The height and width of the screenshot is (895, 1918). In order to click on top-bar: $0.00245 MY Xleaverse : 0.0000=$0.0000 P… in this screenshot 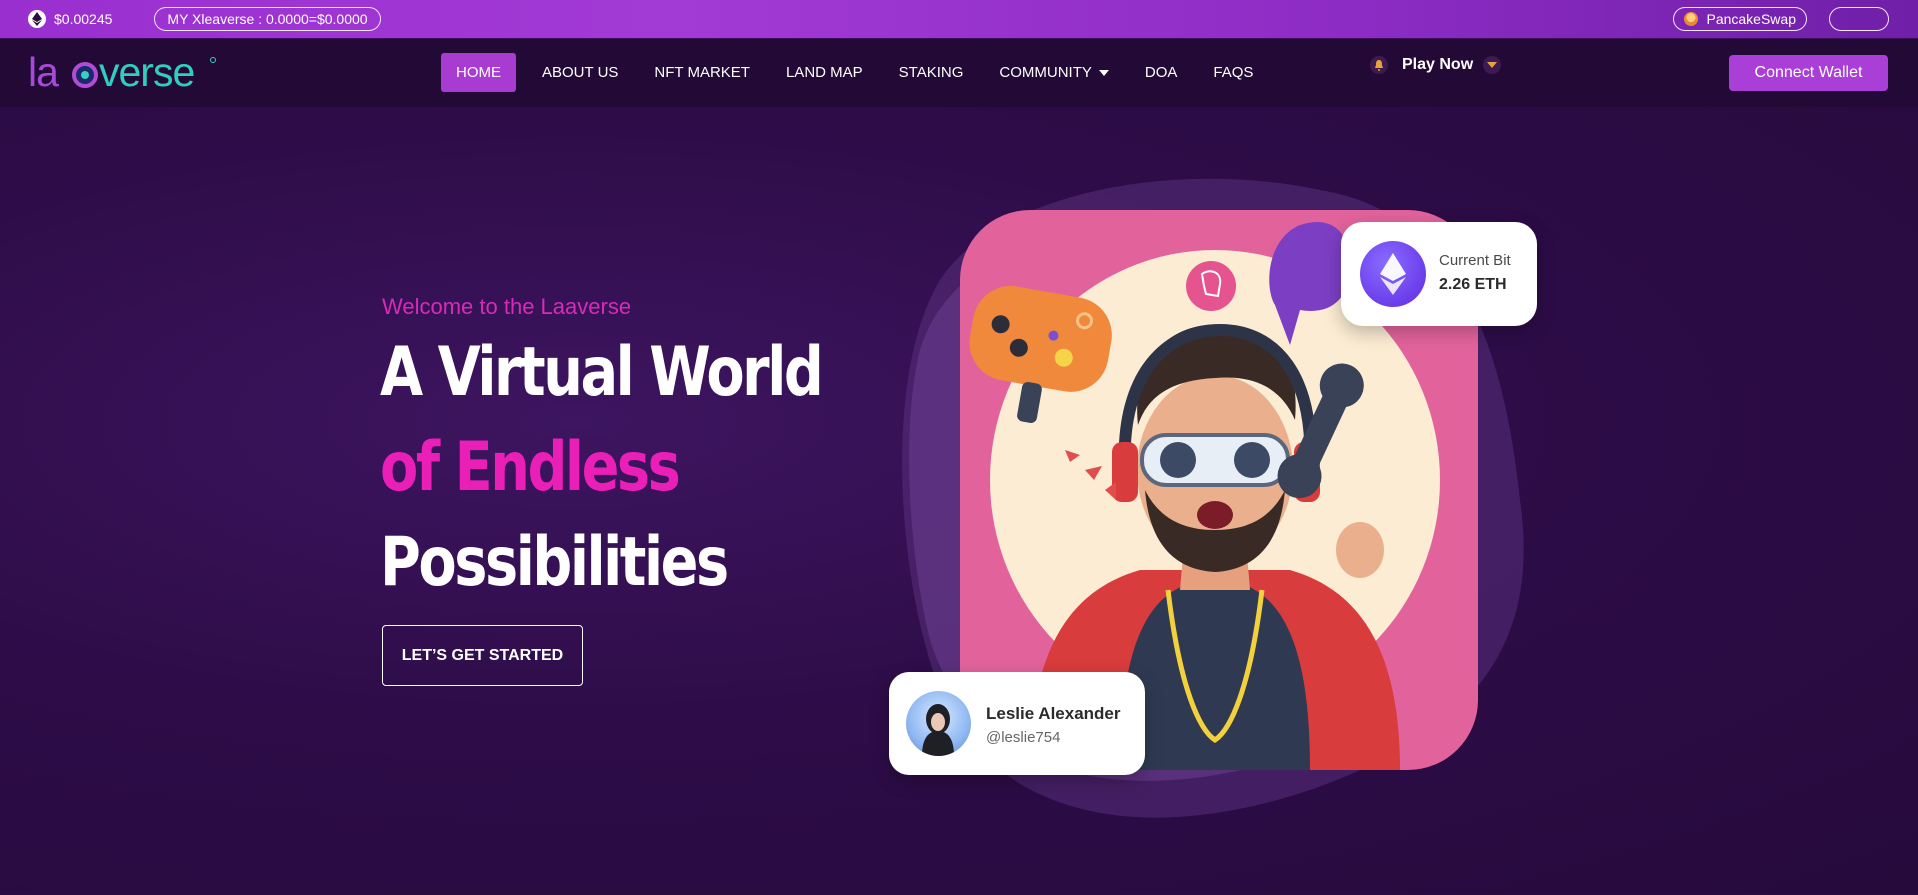, I will do `click(959, 19)`.